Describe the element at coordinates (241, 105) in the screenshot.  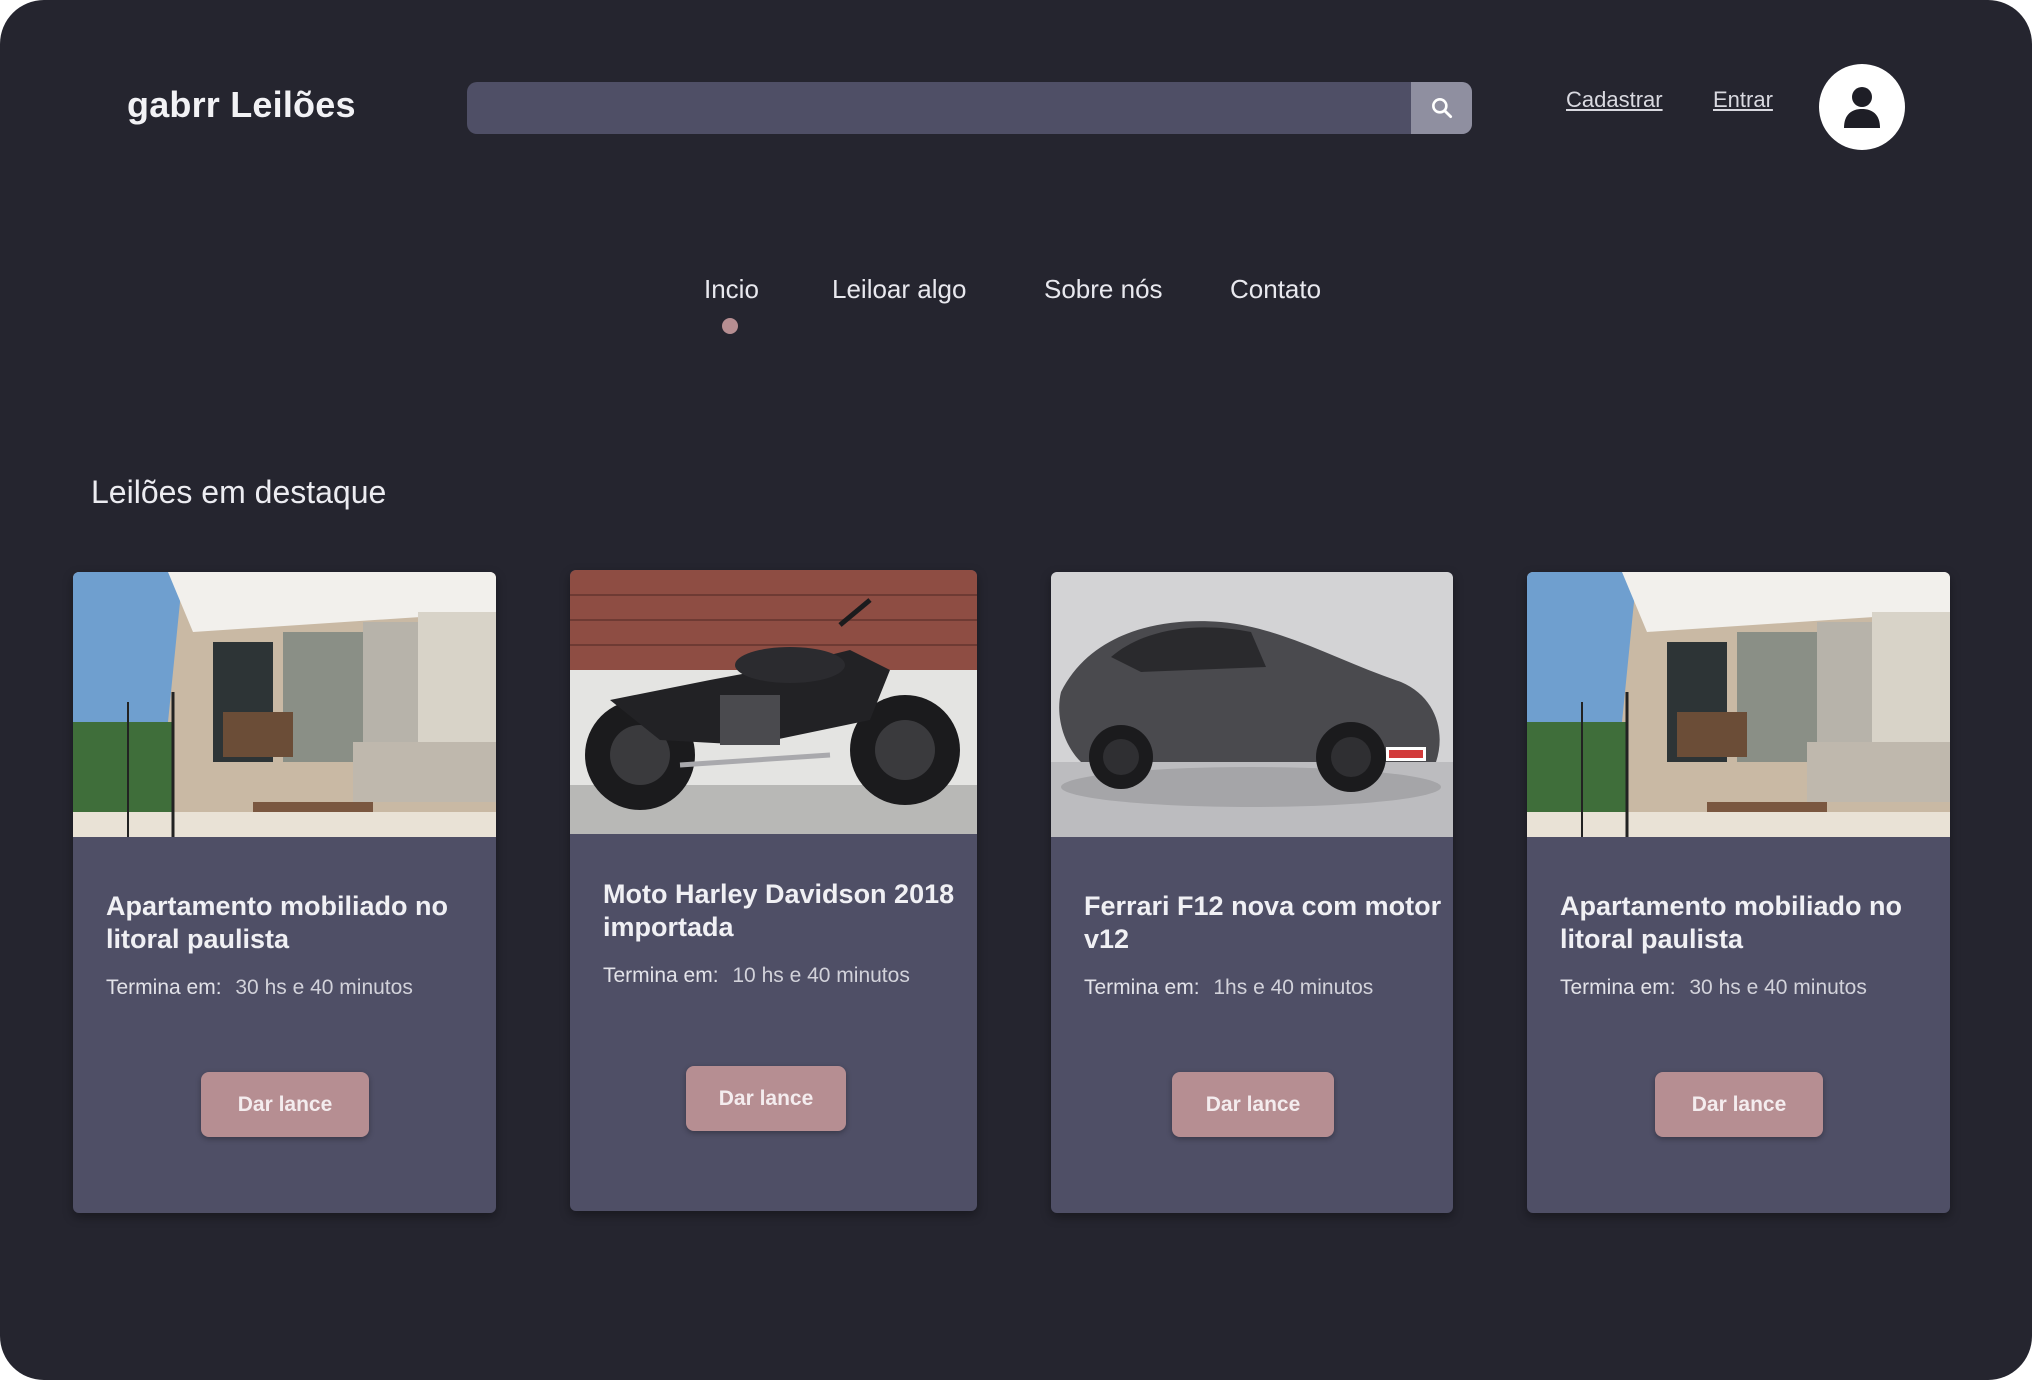
I see `site-logo: gabrr Leilões` at that location.